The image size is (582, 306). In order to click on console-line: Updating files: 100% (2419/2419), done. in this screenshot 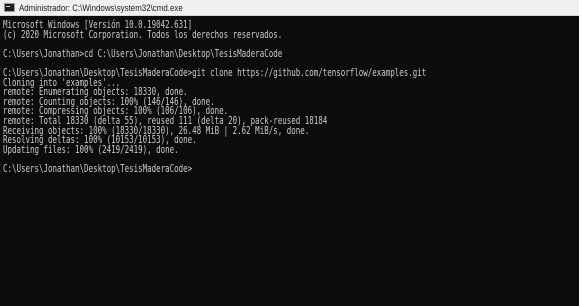, I will do `click(91, 149)`.